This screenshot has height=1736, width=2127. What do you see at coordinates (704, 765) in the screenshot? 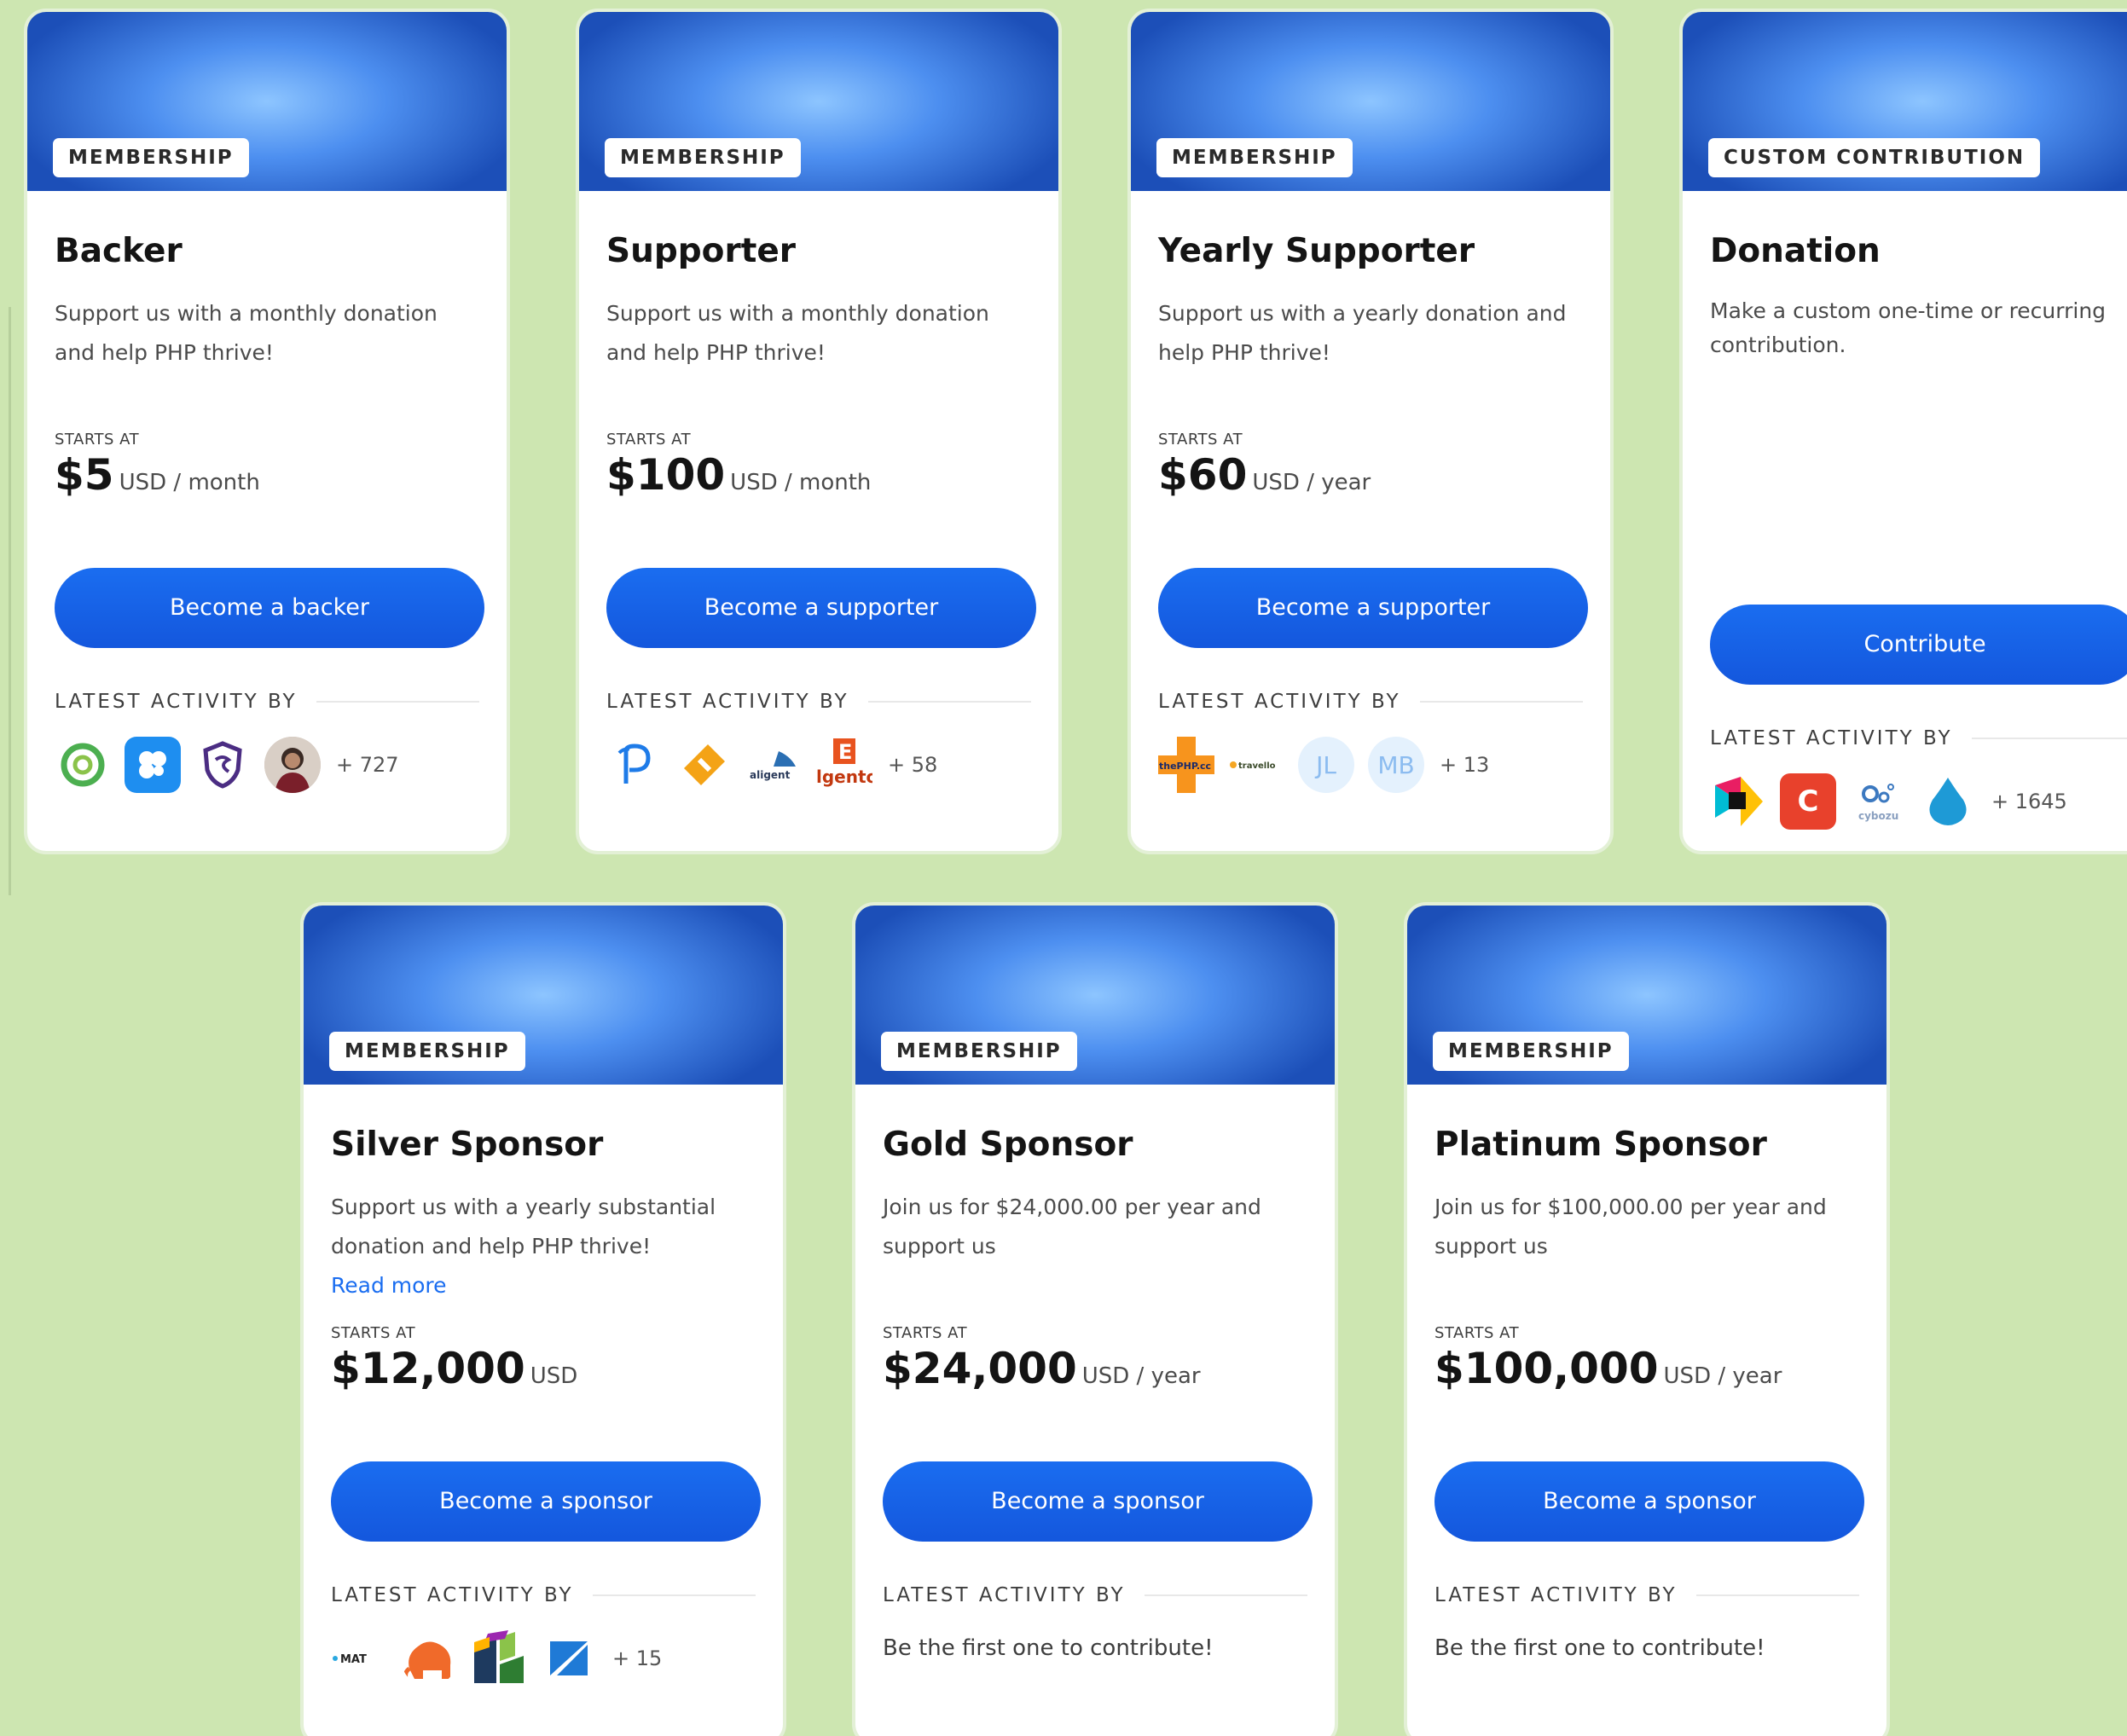
I see `orange-tag-logo-avatar` at bounding box center [704, 765].